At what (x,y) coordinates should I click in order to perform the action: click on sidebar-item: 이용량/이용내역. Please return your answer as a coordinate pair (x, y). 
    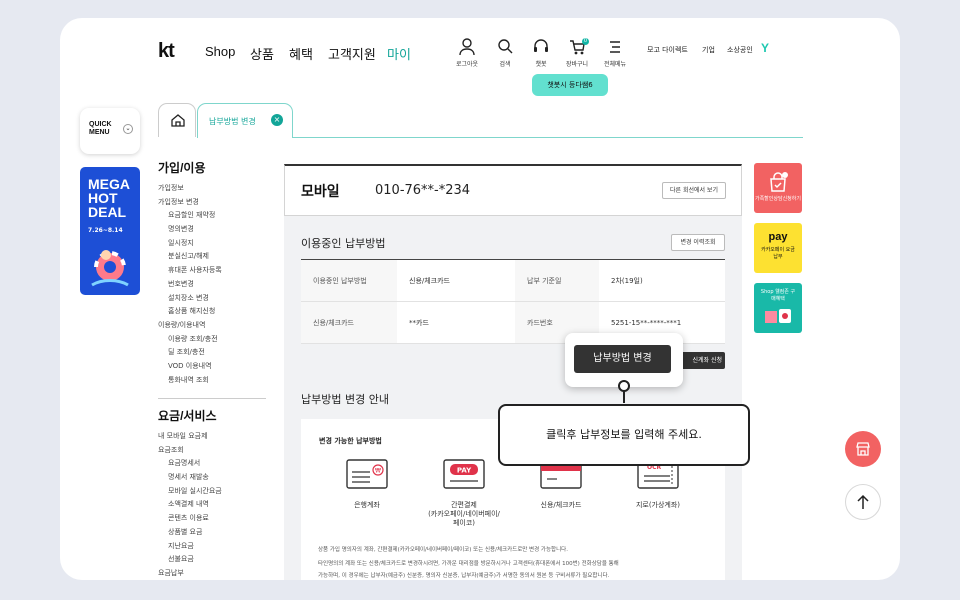
    Looking at the image, I should click on (190, 327).